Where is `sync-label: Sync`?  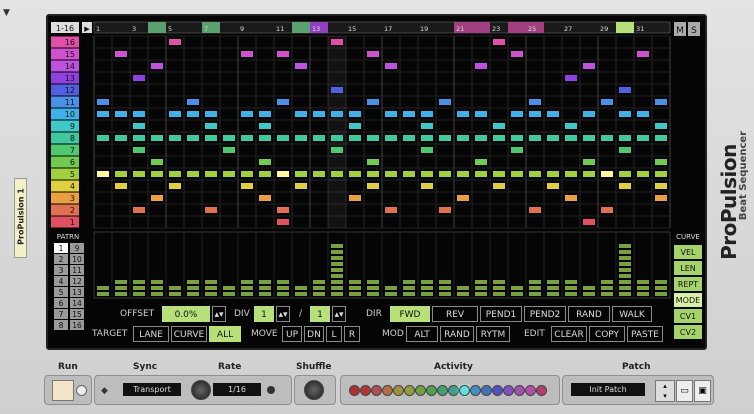
sync-label: Sync is located at coordinates (145, 367).